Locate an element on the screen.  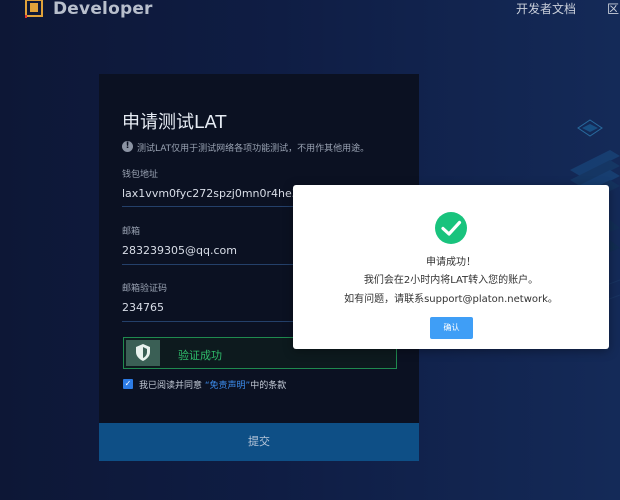
captcha-shield-badge is located at coordinates (143, 353).